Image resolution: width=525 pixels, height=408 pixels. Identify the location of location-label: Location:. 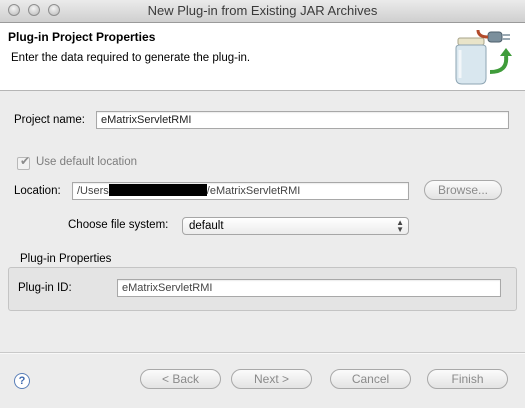
(37, 191).